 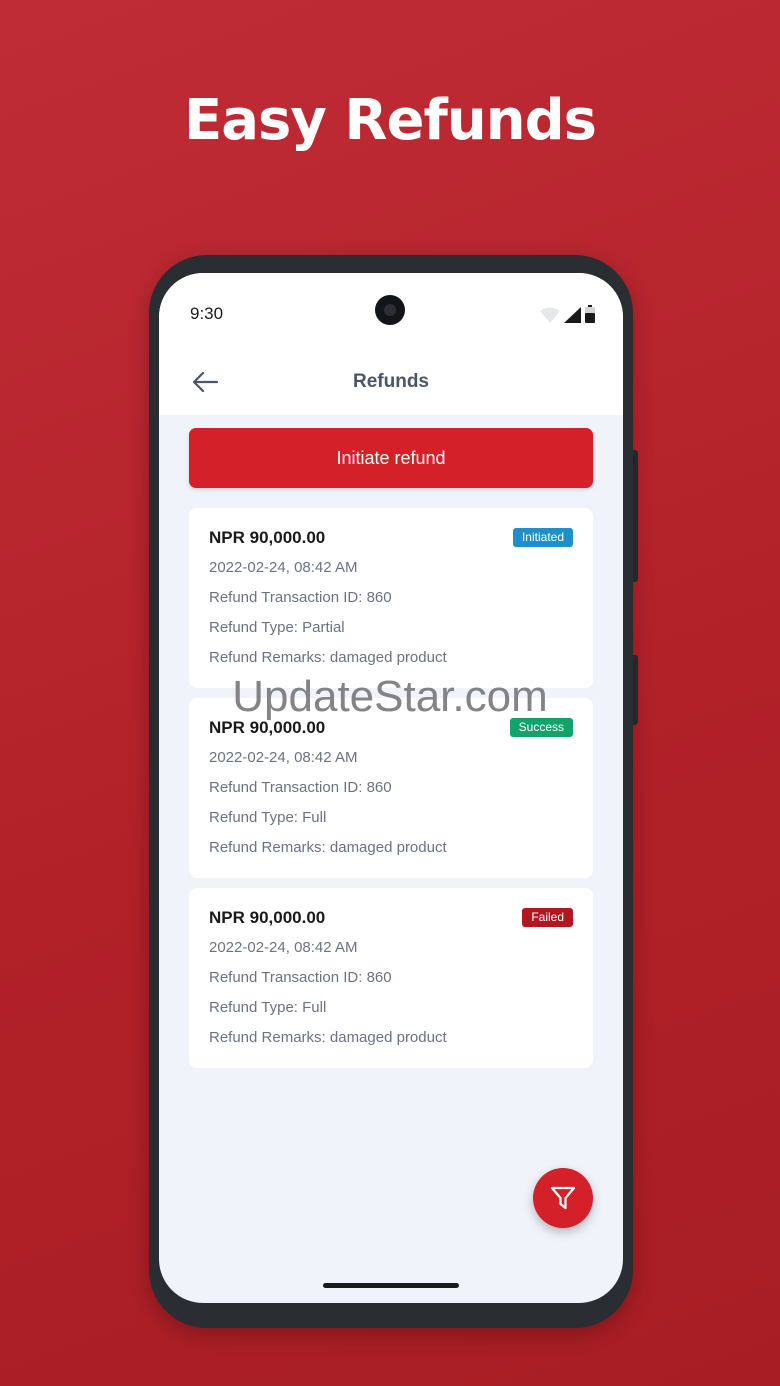 I want to click on status-badge: Success, so click(x=541, y=727).